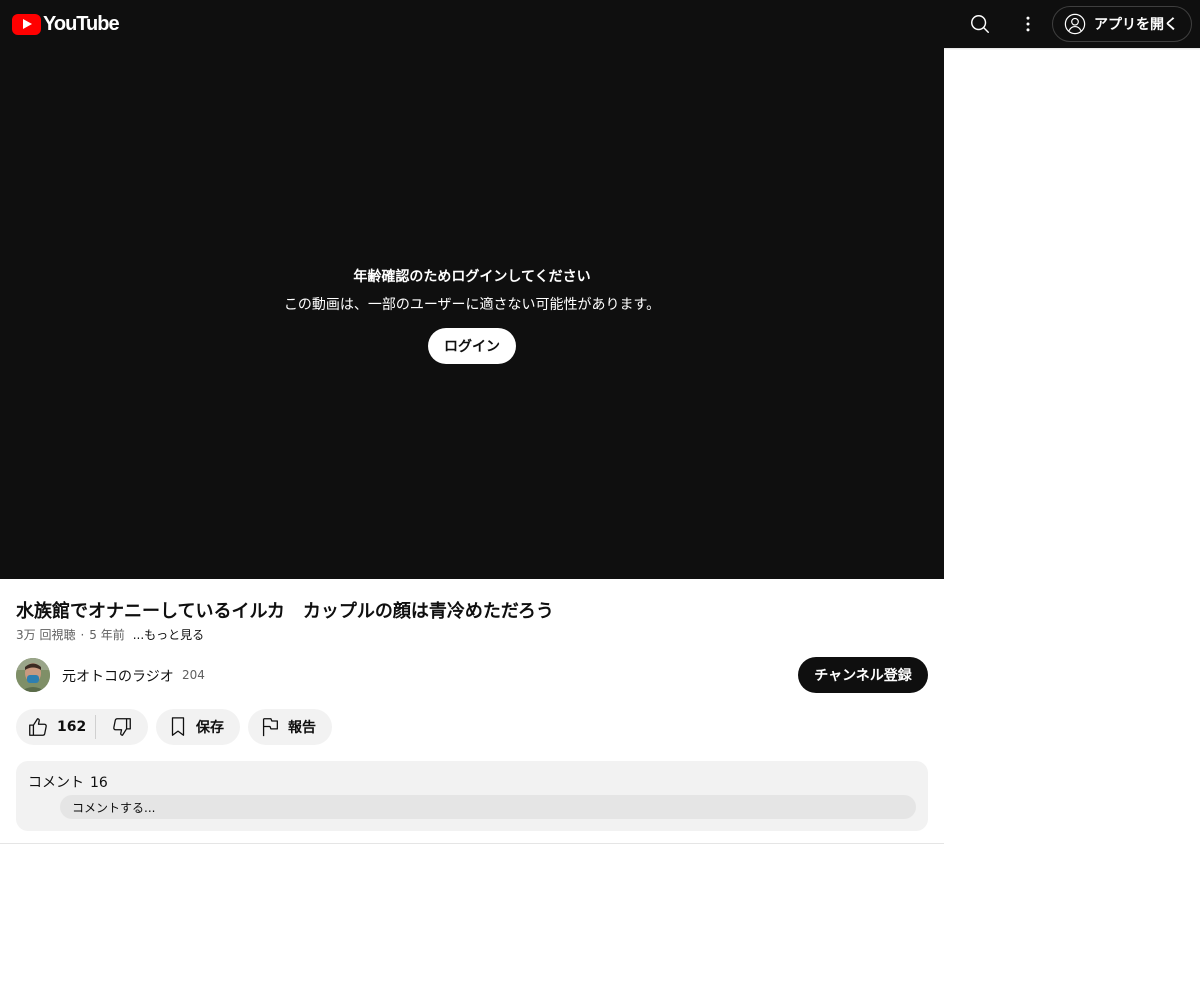  Describe the element at coordinates (863, 675) in the screenshot. I see `subscribe-button: チャンネル登録` at that location.